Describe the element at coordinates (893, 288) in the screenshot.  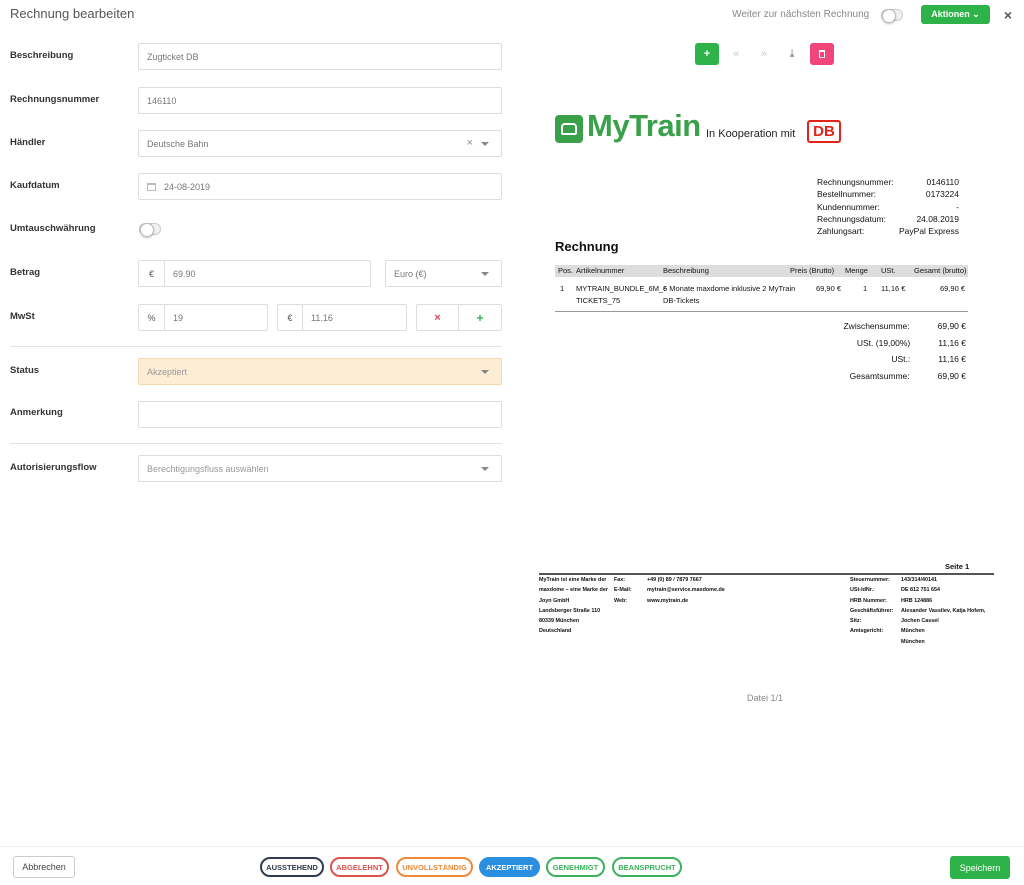
I see `row-ust: 11,16 €` at that location.